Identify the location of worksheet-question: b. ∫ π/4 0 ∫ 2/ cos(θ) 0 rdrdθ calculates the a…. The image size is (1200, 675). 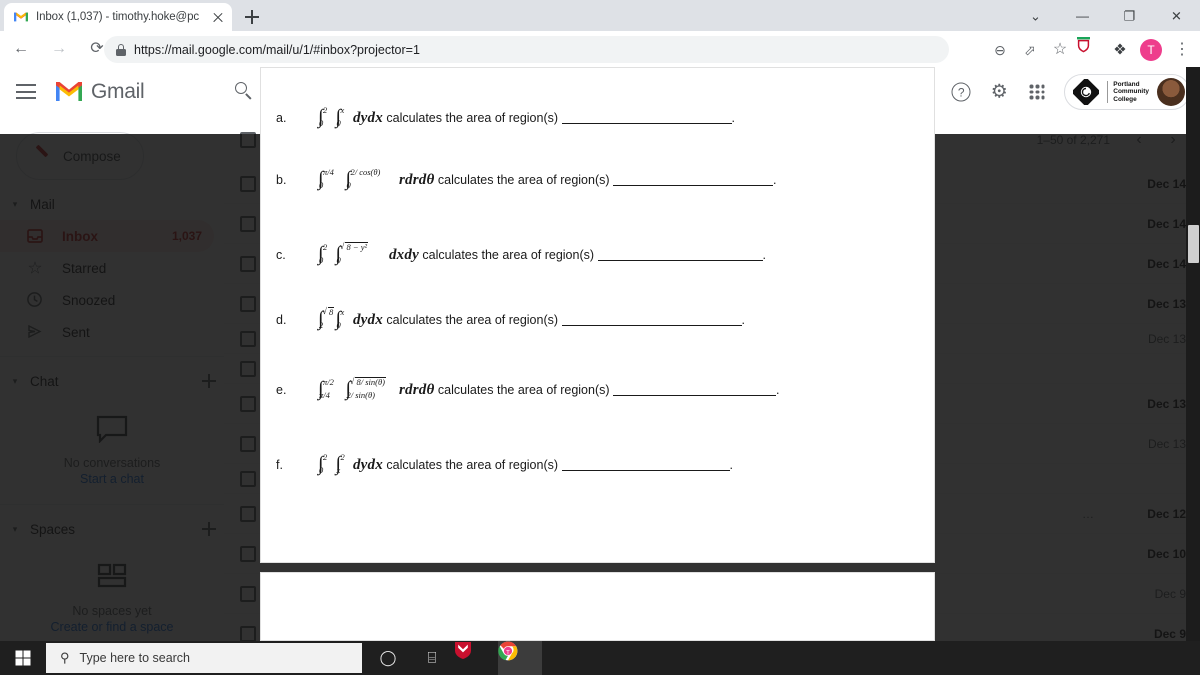
(526, 179).